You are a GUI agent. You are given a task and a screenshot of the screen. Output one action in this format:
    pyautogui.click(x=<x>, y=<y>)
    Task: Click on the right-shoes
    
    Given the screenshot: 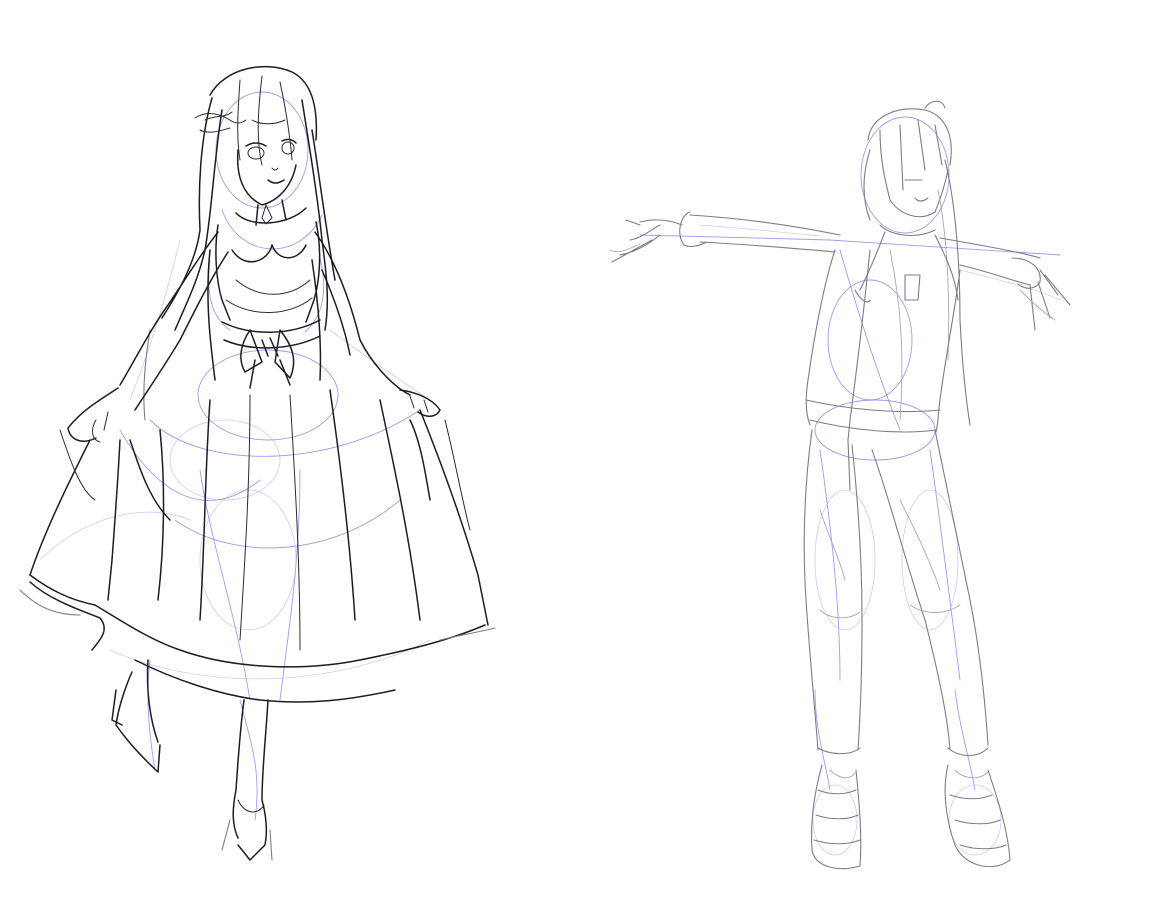 What is the action you would take?
    pyautogui.click(x=911, y=817)
    